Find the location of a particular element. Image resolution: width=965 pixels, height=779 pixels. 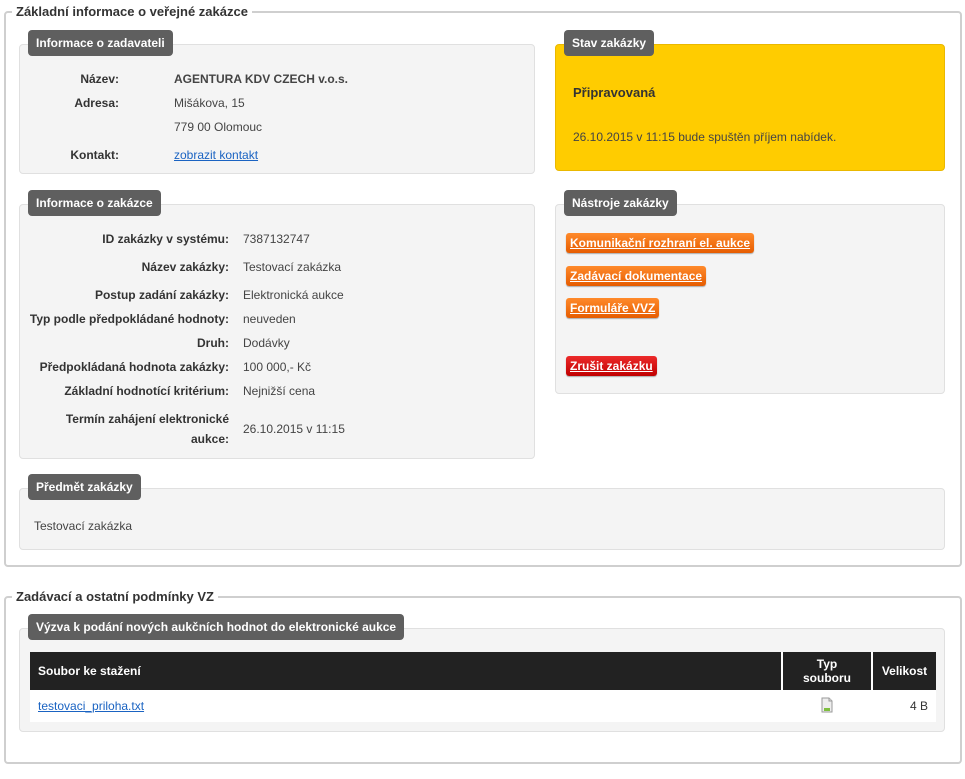

text-file-icon is located at coordinates (827, 704).